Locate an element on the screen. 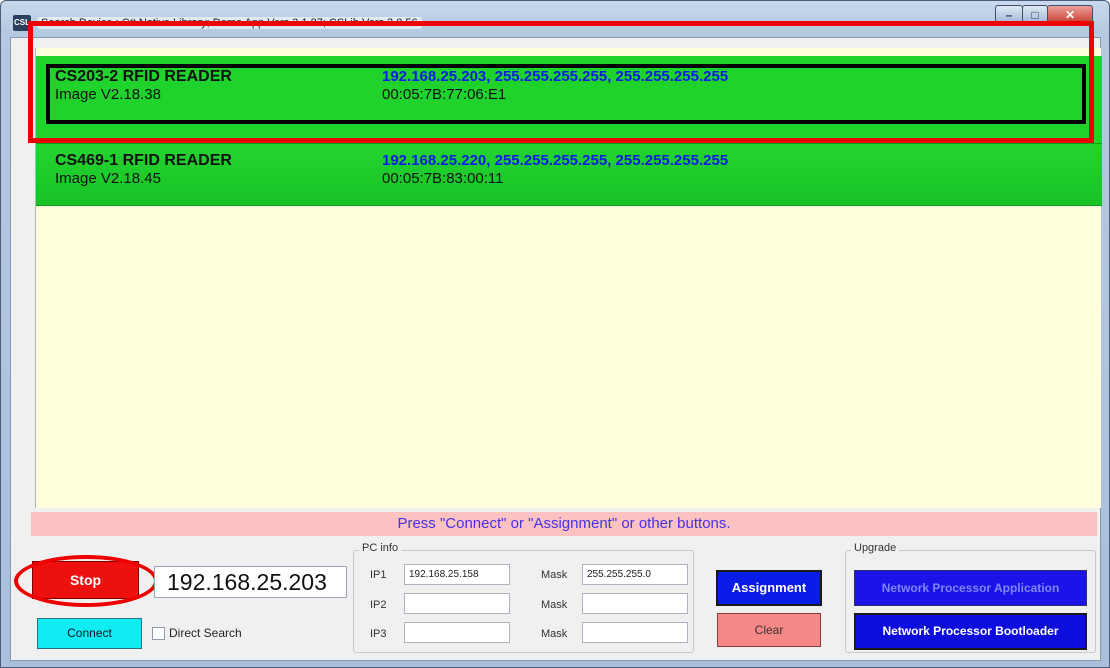  mask2-field is located at coordinates (635, 603).